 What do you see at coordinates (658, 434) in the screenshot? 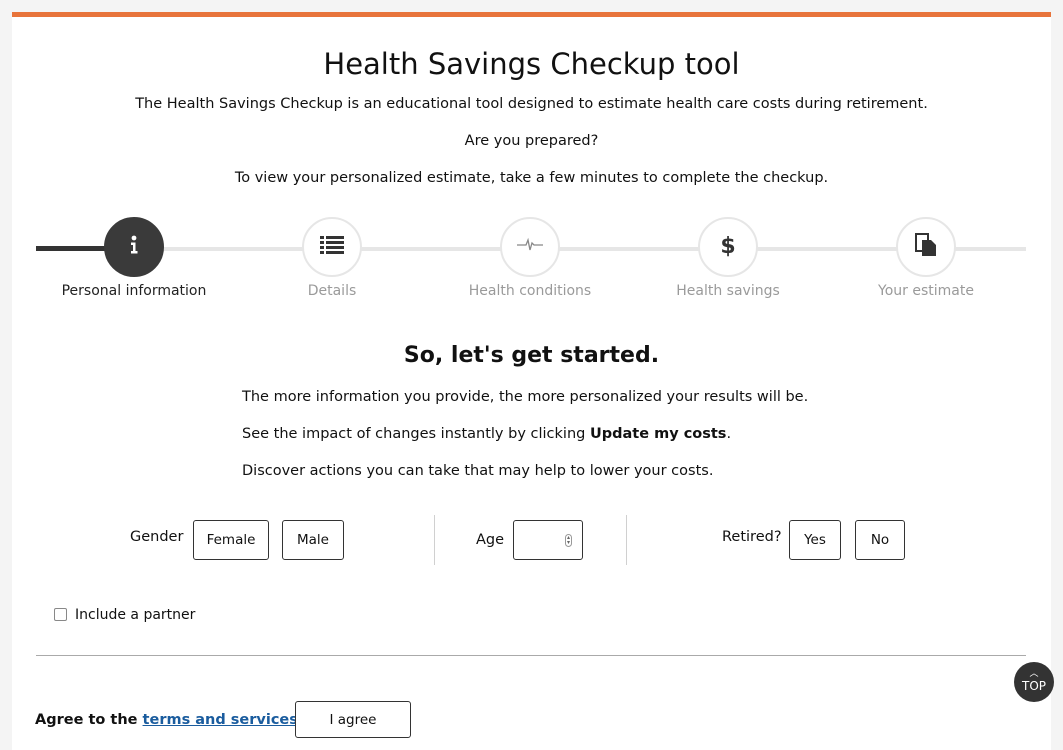
I see `update-costs-emphasis: Update my costs` at bounding box center [658, 434].